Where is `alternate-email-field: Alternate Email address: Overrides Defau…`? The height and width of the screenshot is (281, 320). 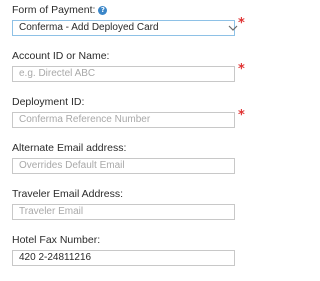 alternate-email-field: Alternate Email address: Overrides Defau… is located at coordinates (128, 158).